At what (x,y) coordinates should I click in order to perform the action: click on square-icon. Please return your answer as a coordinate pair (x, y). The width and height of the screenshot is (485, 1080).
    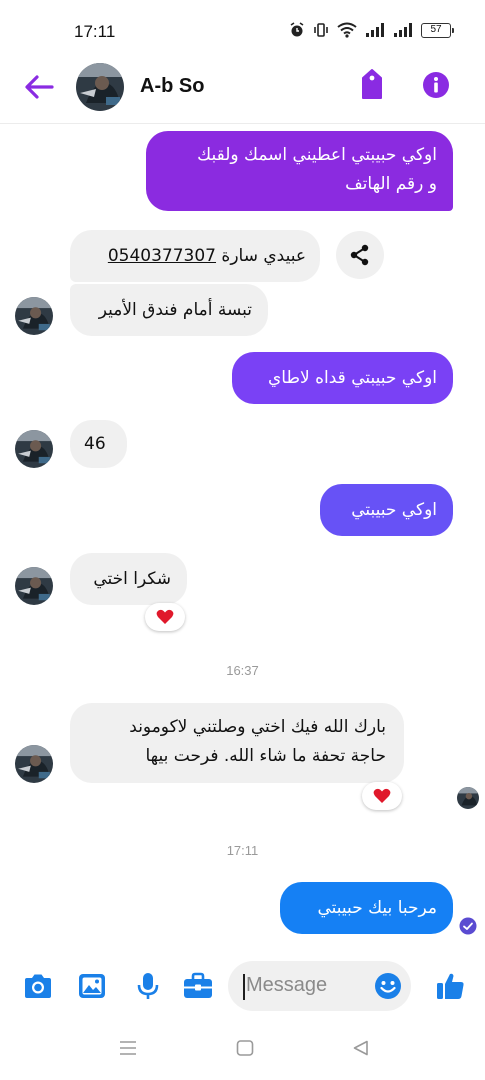
    Looking at the image, I should click on (245, 1048).